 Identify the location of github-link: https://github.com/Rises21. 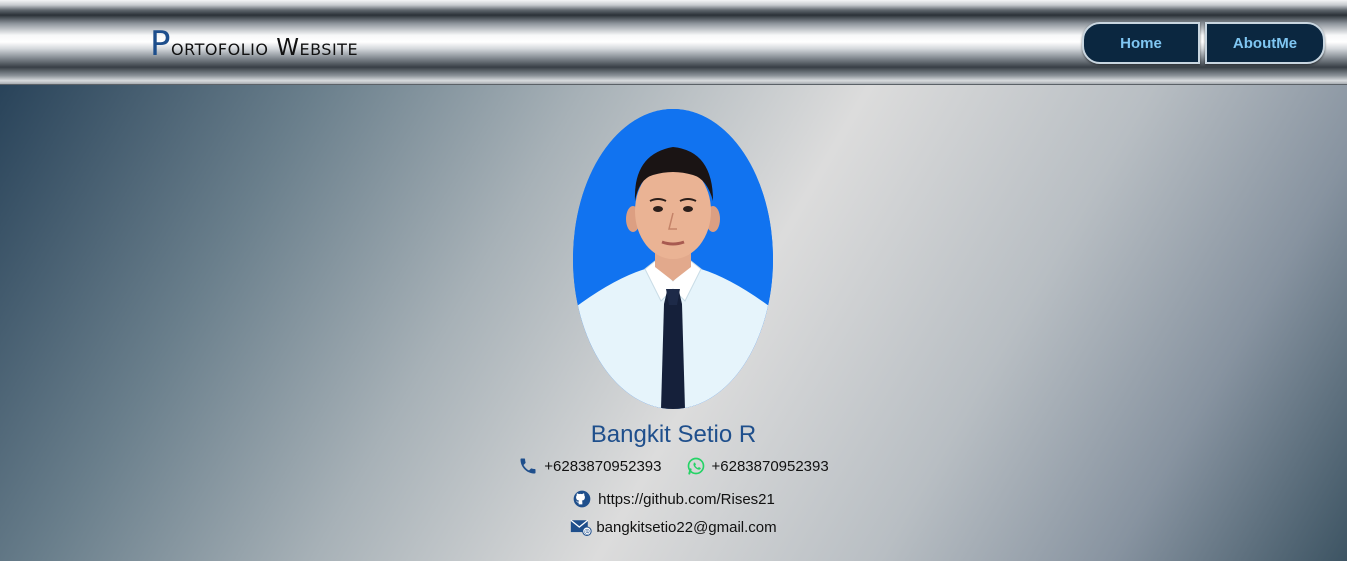
(686, 499).